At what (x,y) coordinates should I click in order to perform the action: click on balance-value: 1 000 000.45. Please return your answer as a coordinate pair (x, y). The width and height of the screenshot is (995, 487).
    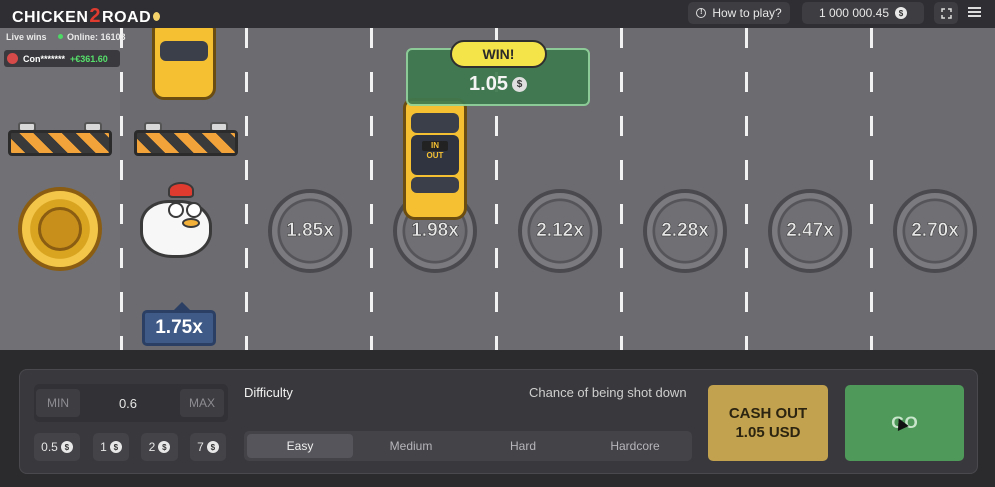
    Looking at the image, I should click on (854, 13).